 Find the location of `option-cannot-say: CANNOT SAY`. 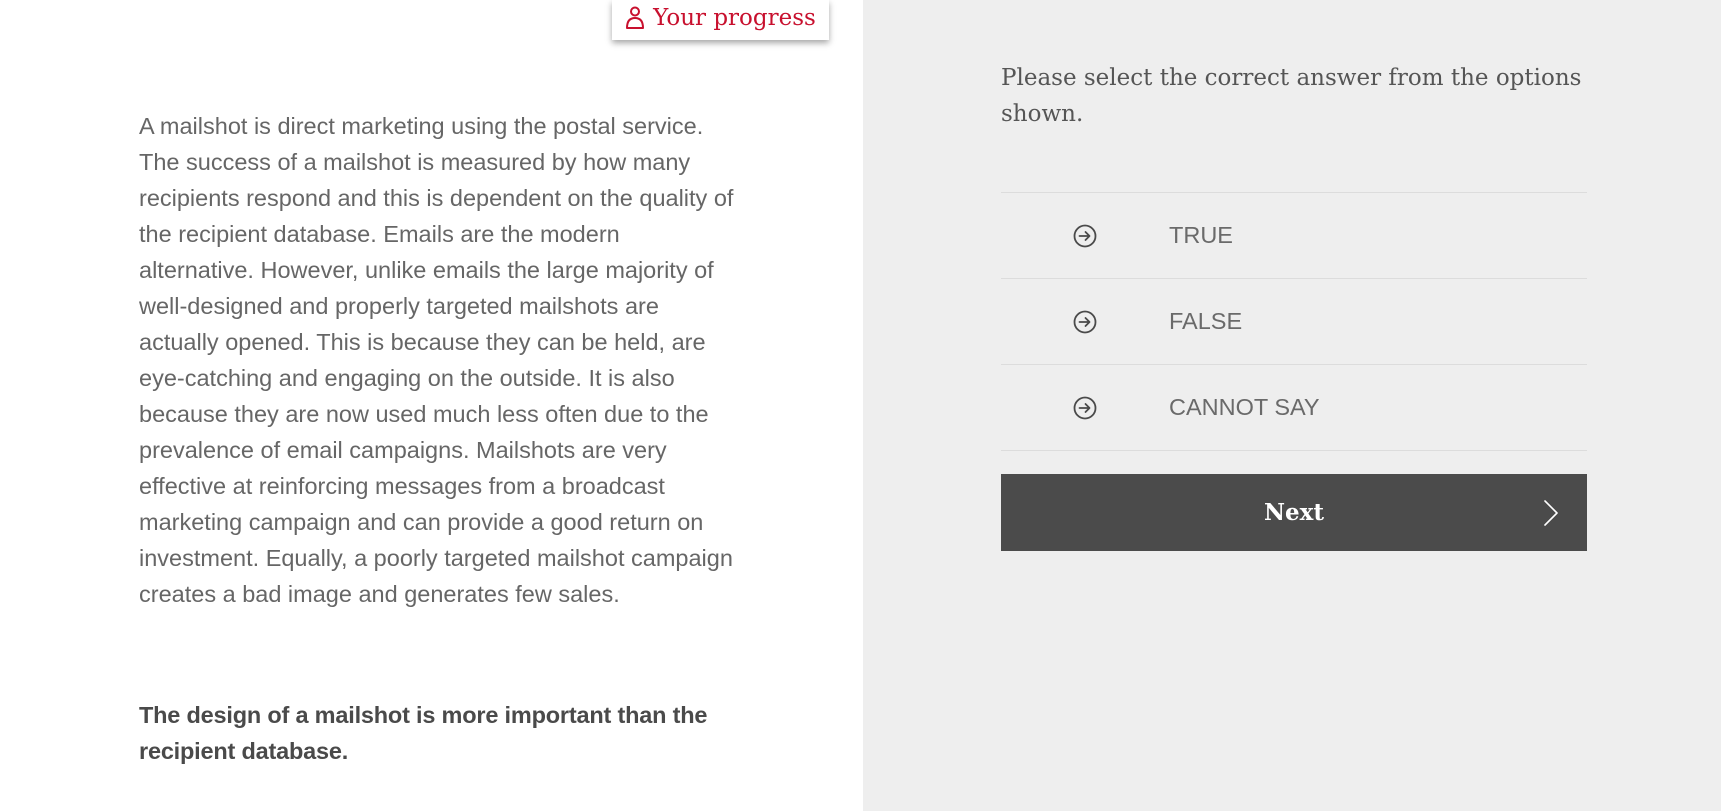

option-cannot-say: CANNOT SAY is located at coordinates (1294, 408).